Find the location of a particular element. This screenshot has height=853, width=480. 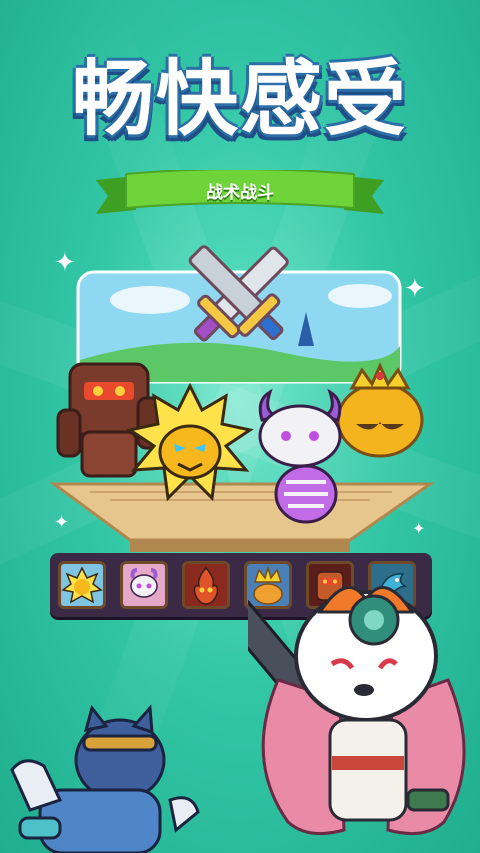

fox-mask-warrior-character is located at coordinates (357, 711).